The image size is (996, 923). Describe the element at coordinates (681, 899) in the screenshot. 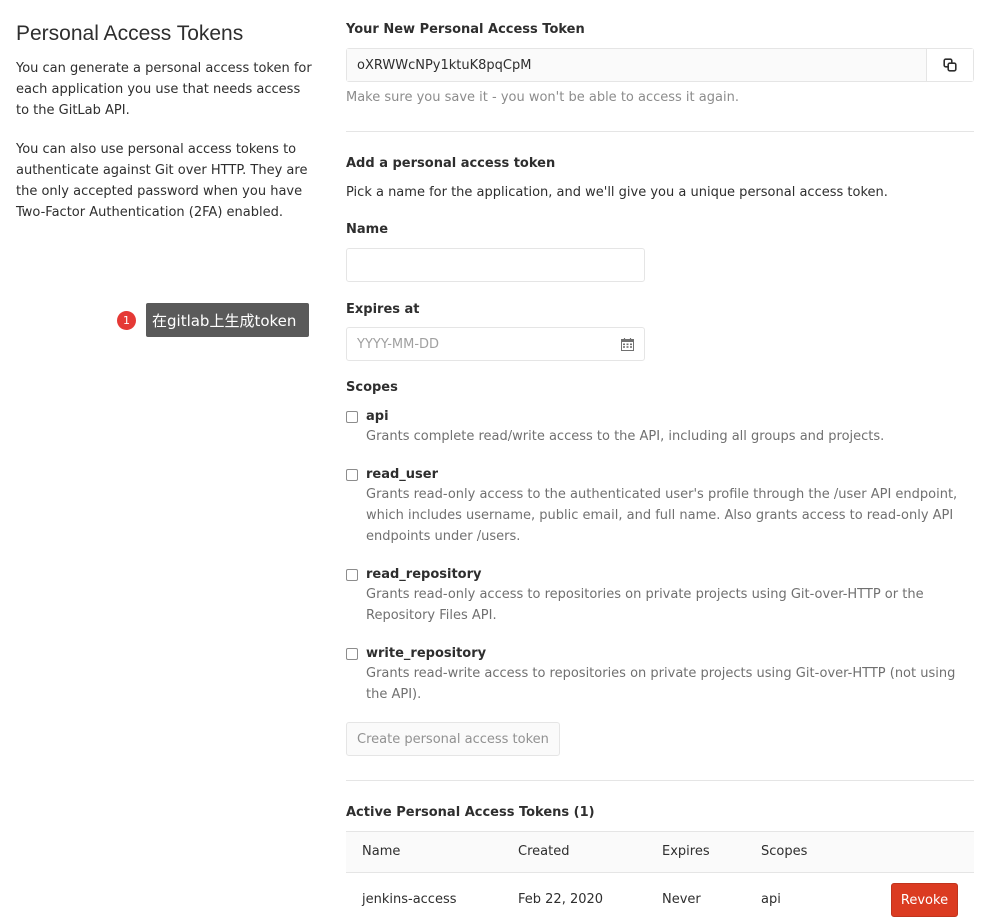

I see `token-expires: Never` at that location.